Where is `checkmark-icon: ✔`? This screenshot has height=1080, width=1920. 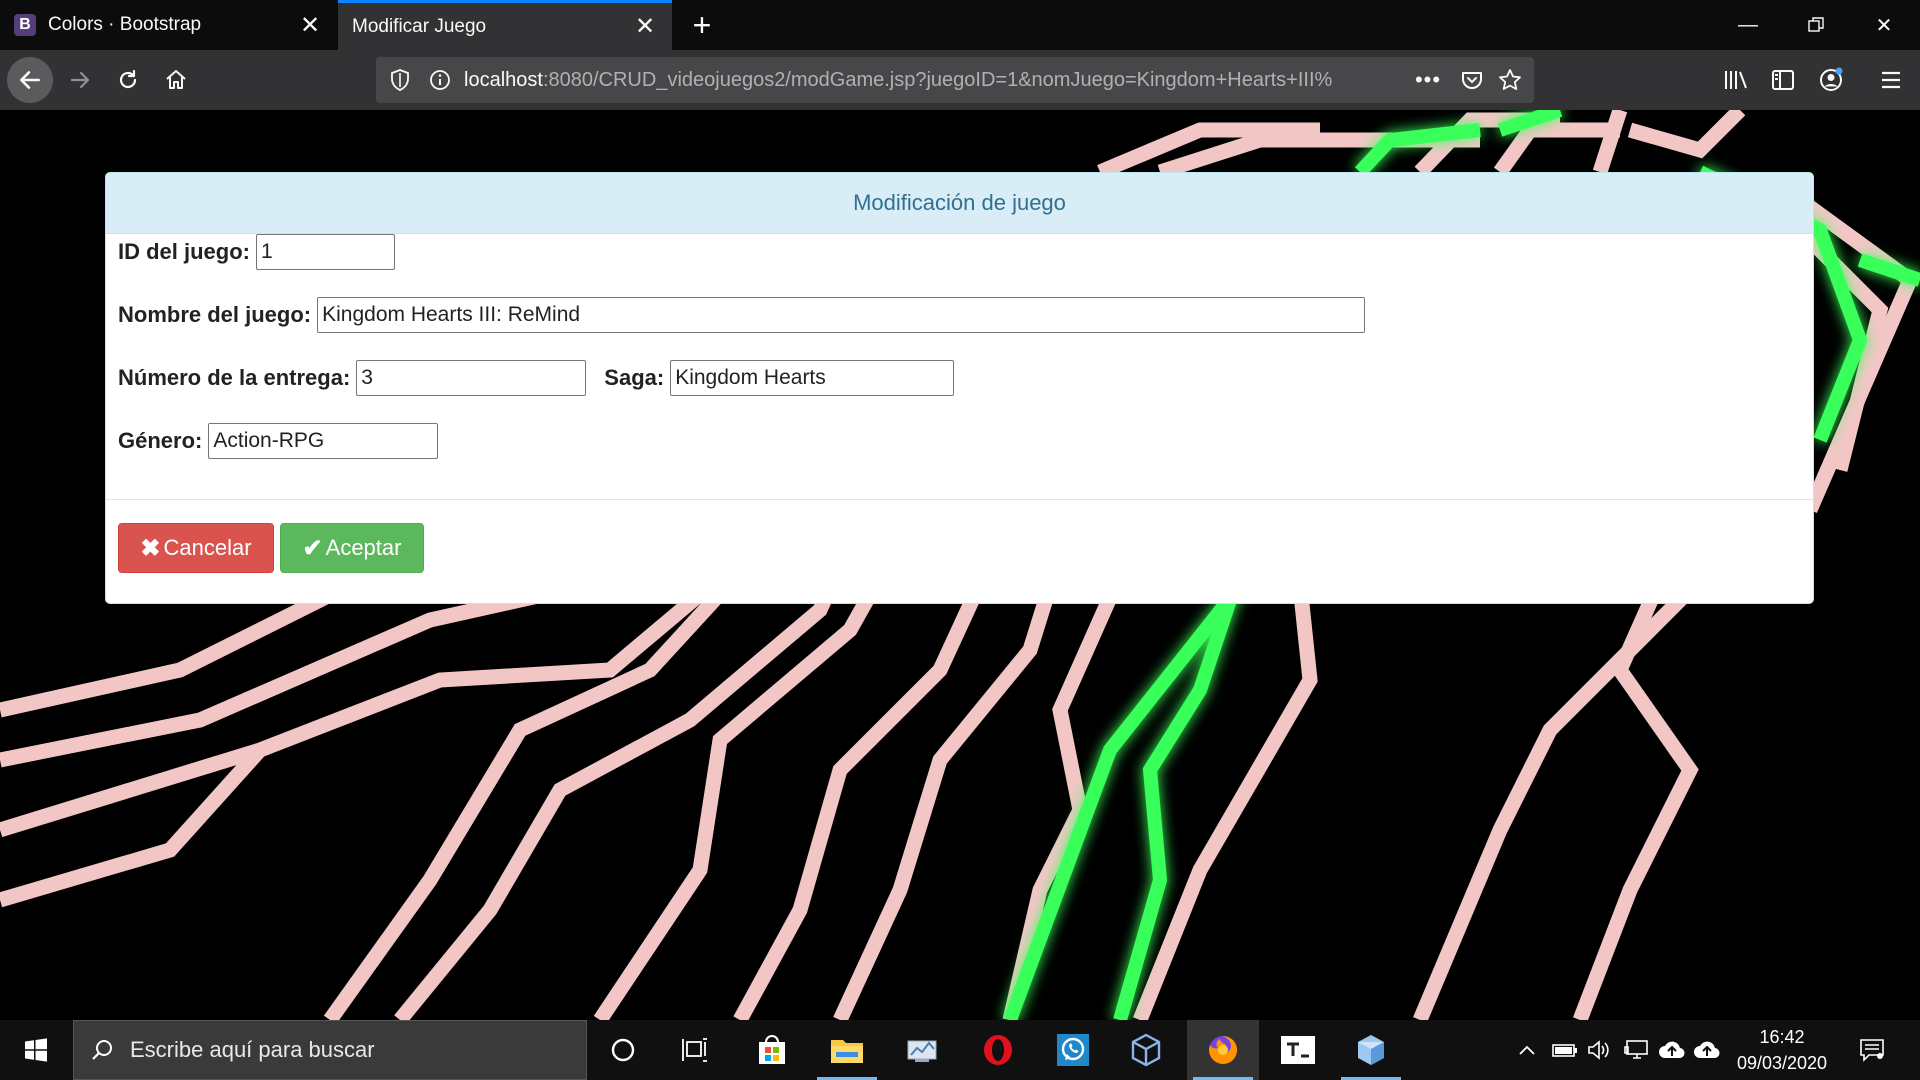
checkmark-icon: ✔ is located at coordinates (312, 548).